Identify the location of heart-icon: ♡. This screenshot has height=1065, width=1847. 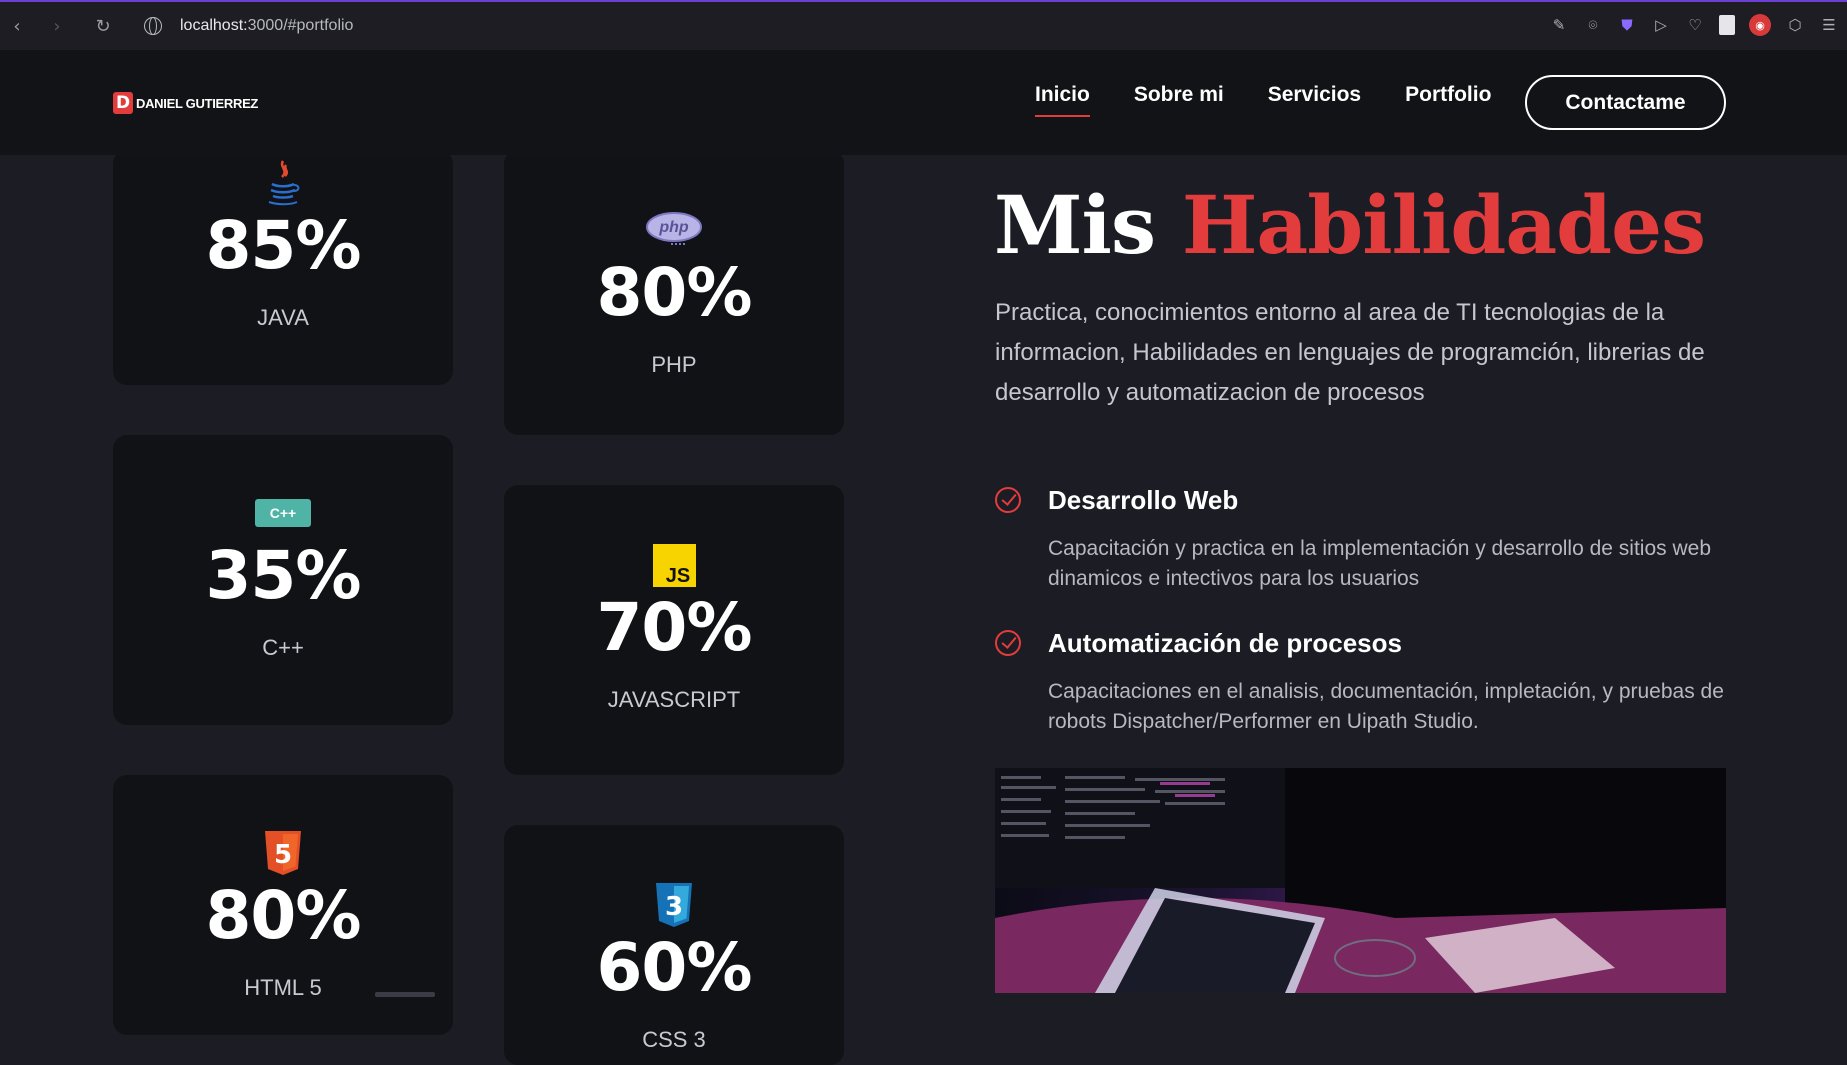
(1695, 25).